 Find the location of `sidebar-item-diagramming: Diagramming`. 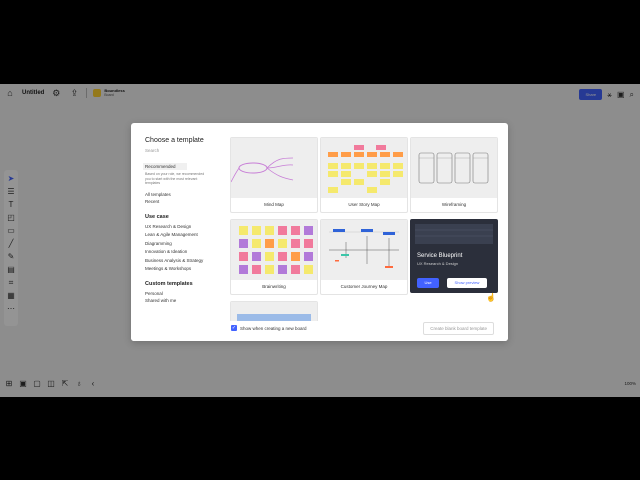

sidebar-item-diagramming: Diagramming is located at coordinates (185, 243).